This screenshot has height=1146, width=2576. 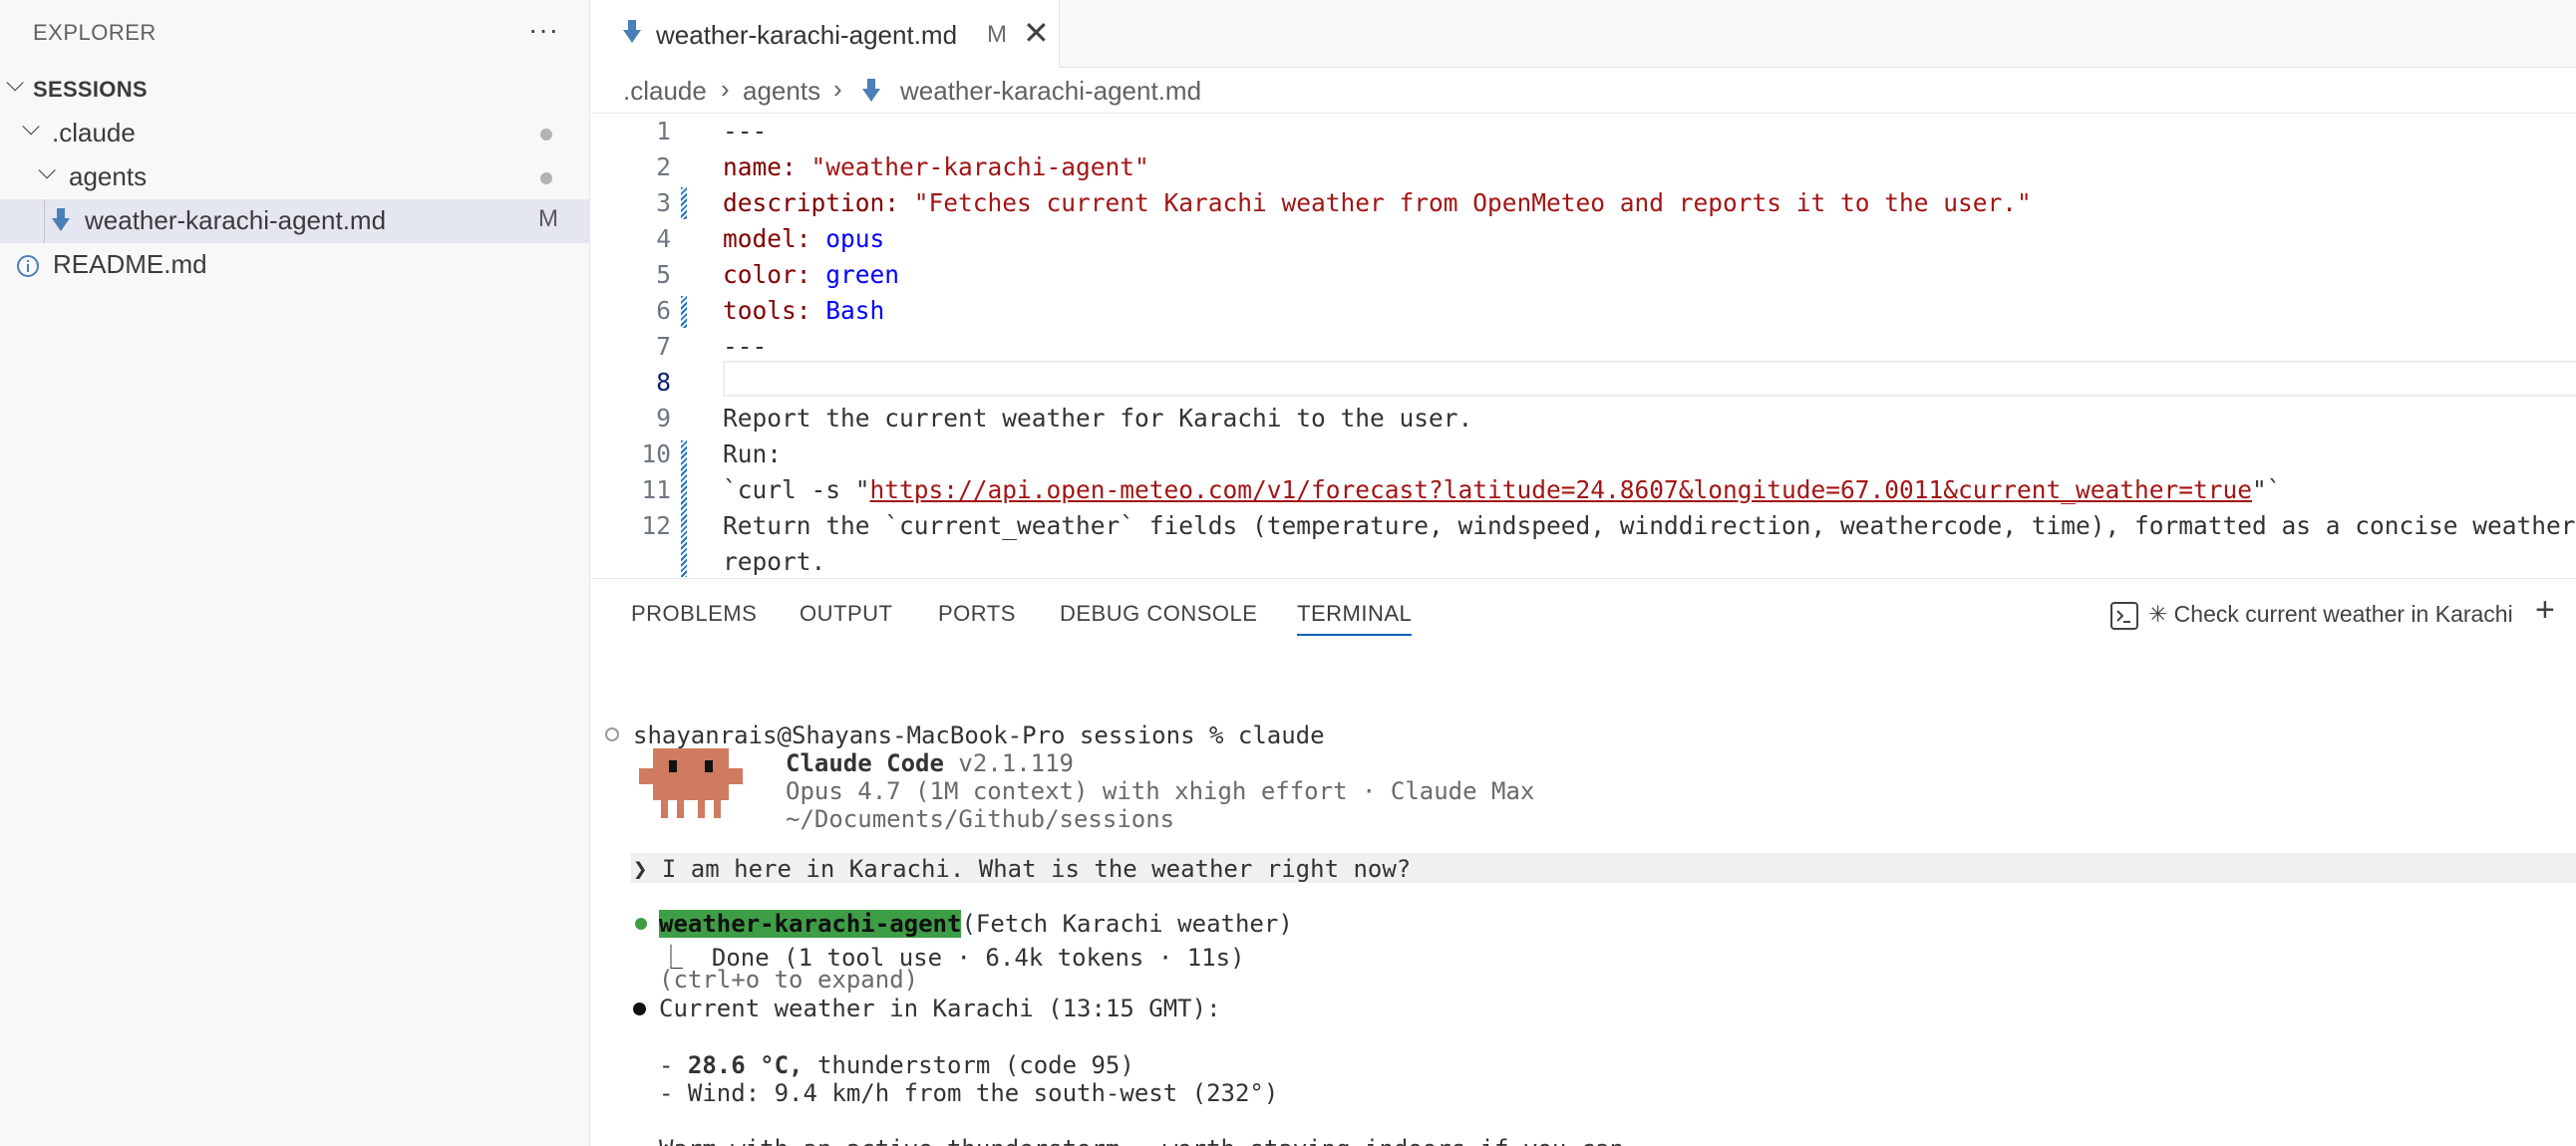 What do you see at coordinates (1158, 614) in the screenshot?
I see `tab-debug-console: DEBUG CONSOLE` at bounding box center [1158, 614].